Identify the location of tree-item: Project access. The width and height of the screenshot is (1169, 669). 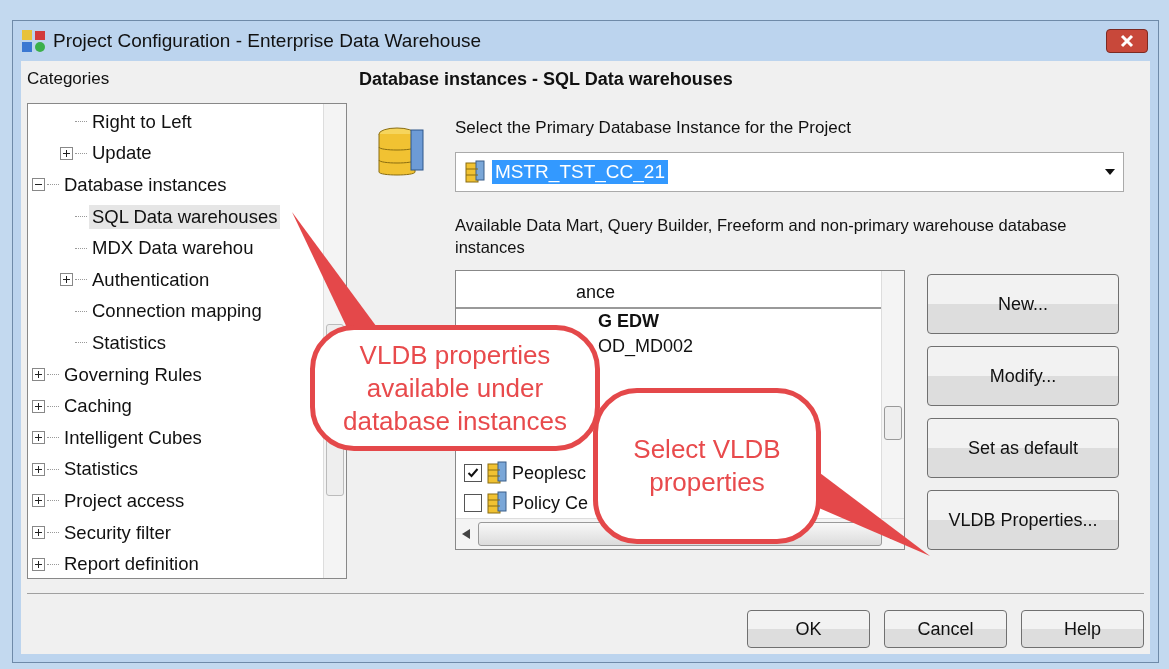
(124, 500).